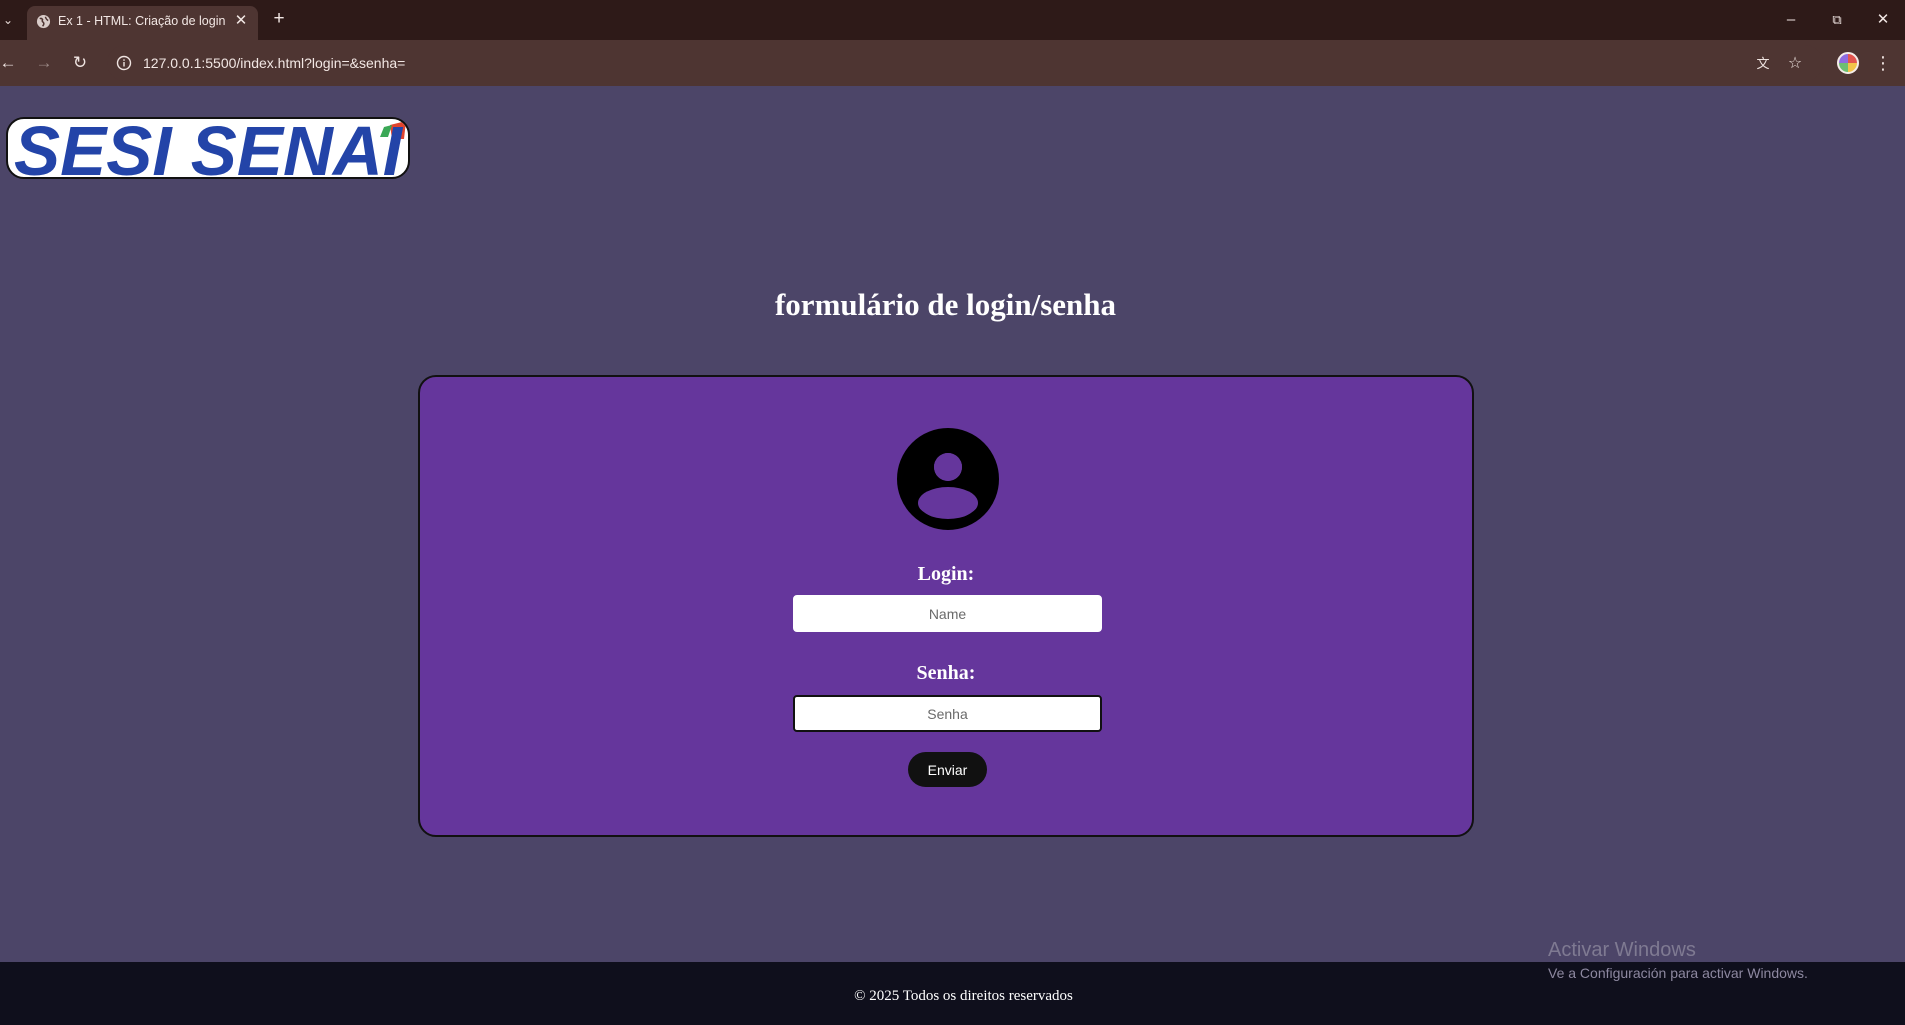 Image resolution: width=1905 pixels, height=1025 pixels. What do you see at coordinates (80, 63) in the screenshot?
I see `reload-icon: ↻` at bounding box center [80, 63].